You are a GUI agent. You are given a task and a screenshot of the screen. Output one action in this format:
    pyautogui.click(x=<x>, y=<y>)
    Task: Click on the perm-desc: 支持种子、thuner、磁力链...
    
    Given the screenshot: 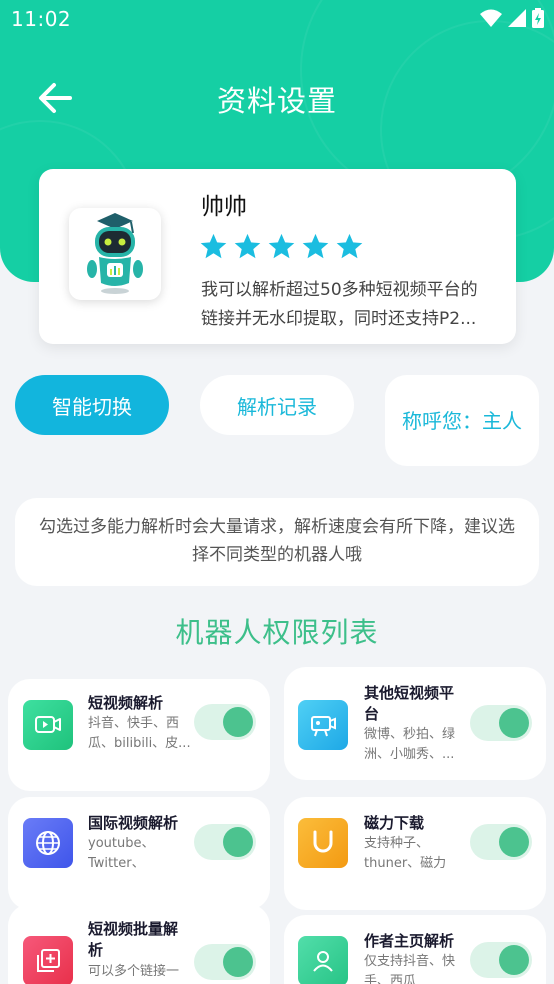 What is the action you would take?
    pyautogui.click(x=405, y=853)
    